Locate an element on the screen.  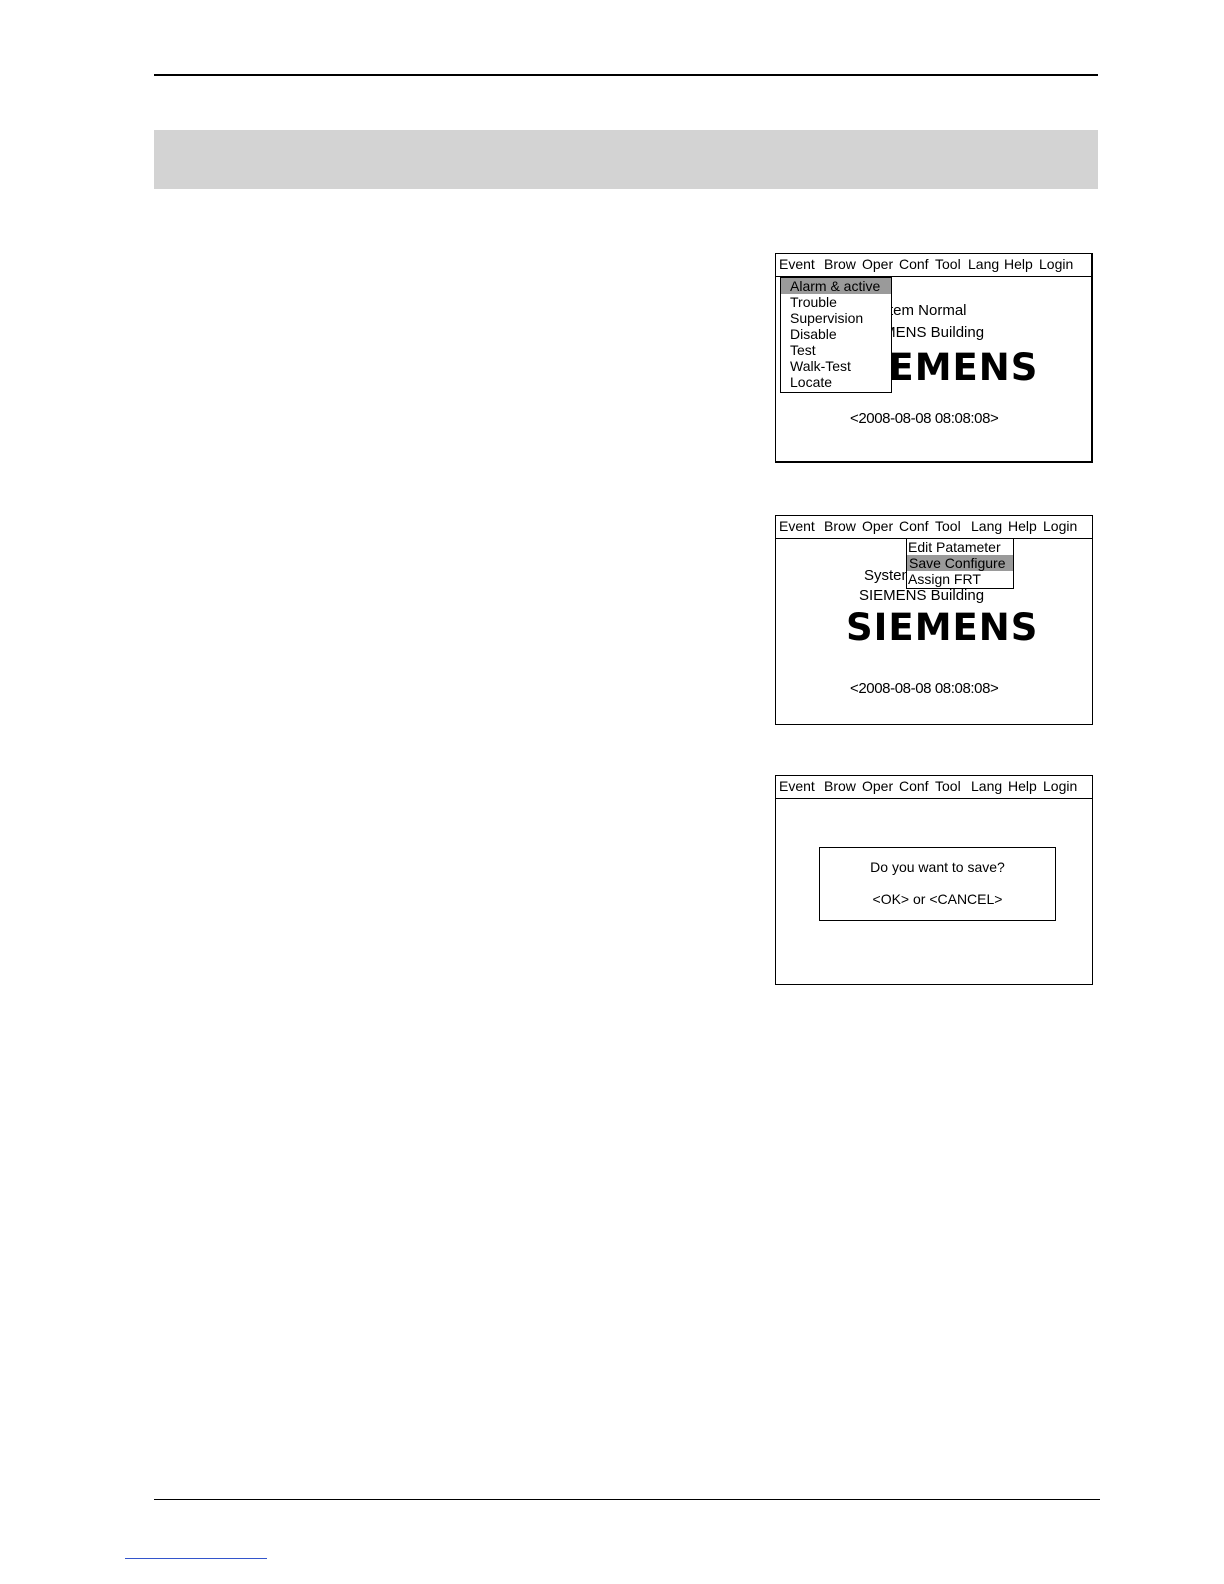
menu-item-disable: Disable is located at coordinates (836, 334).